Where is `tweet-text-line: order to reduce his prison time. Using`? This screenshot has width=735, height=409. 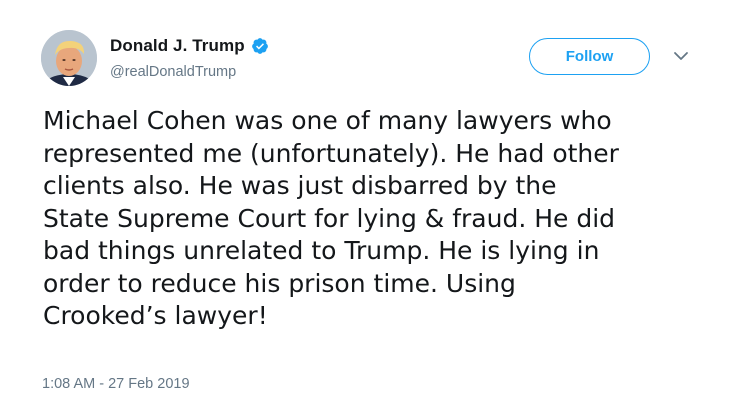 tweet-text-line: order to reduce his prison time. Using is located at coordinates (279, 283).